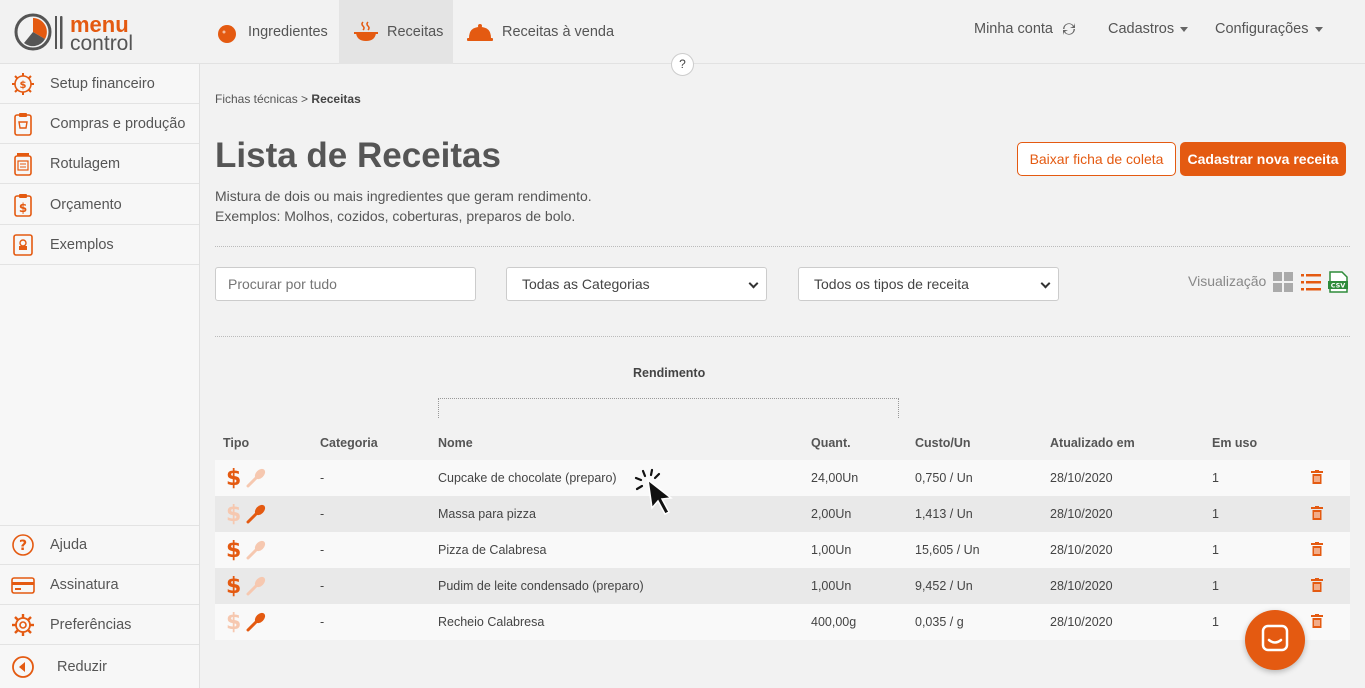  Describe the element at coordinates (682, 64) in the screenshot. I see `help-button: ?` at that location.